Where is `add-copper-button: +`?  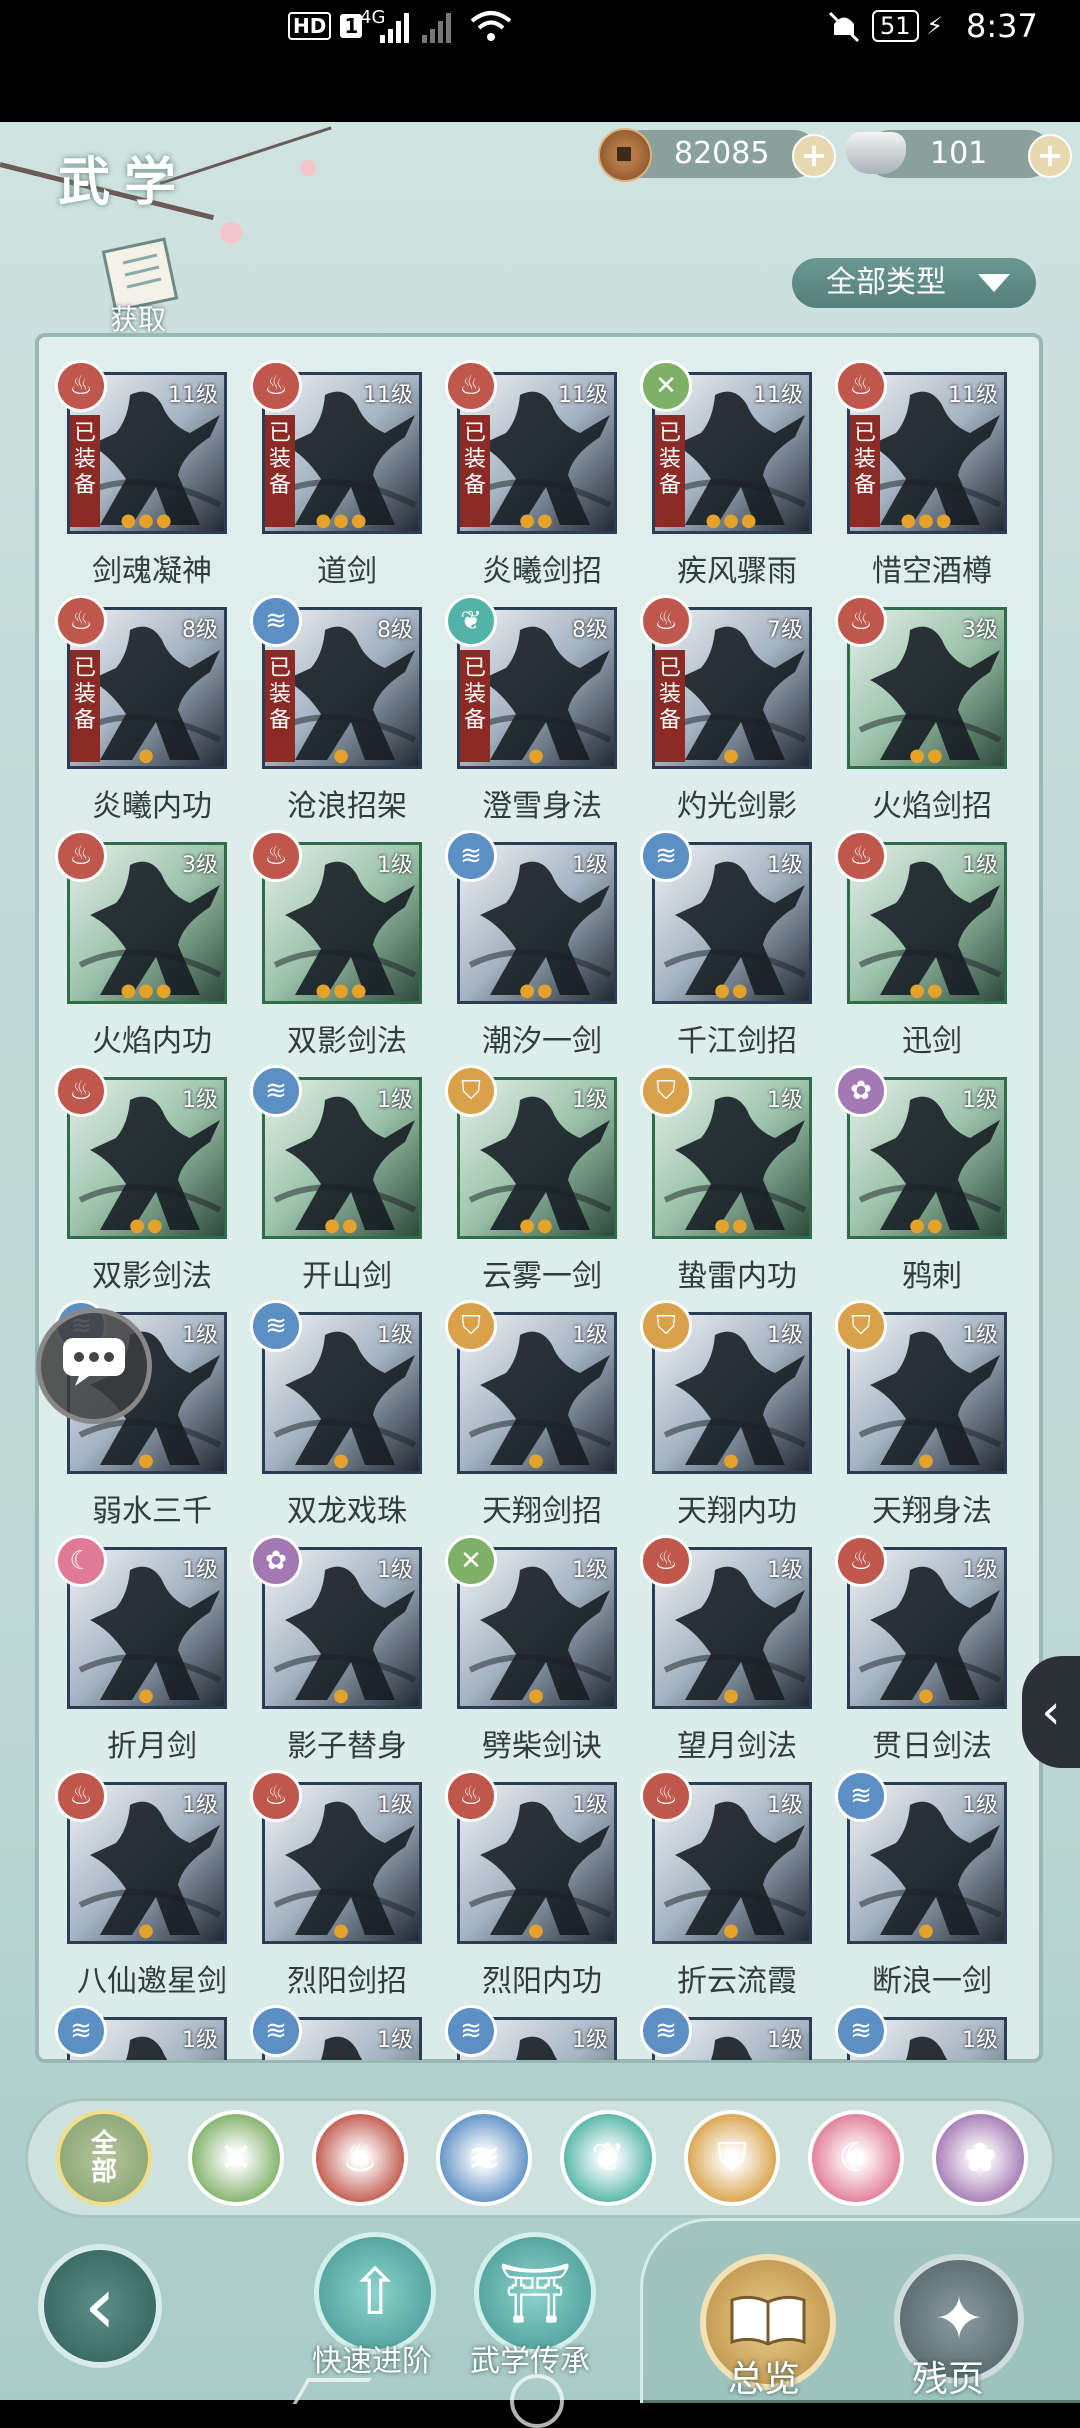 add-copper-button: + is located at coordinates (814, 156).